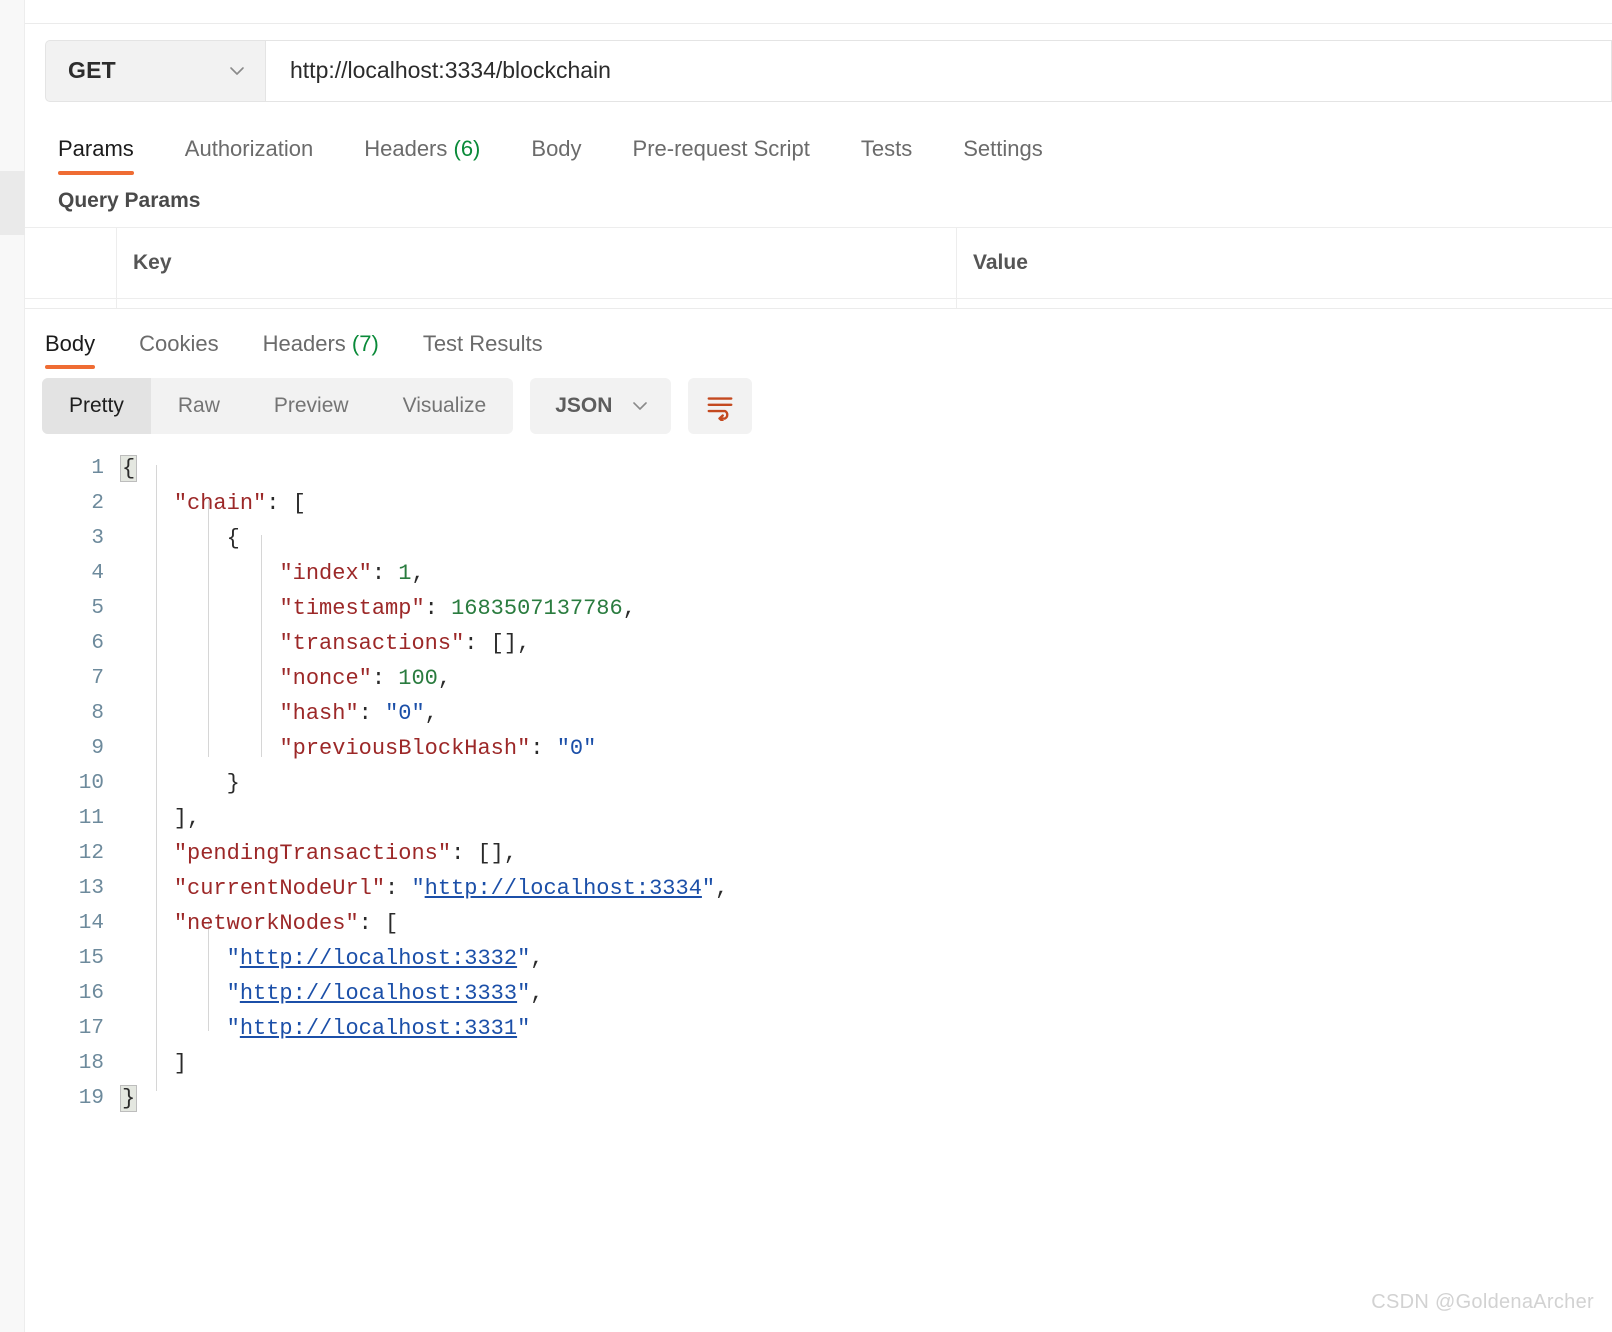 This screenshot has width=1612, height=1332. I want to click on resp-tab-headers: Headers (7), so click(321, 350).